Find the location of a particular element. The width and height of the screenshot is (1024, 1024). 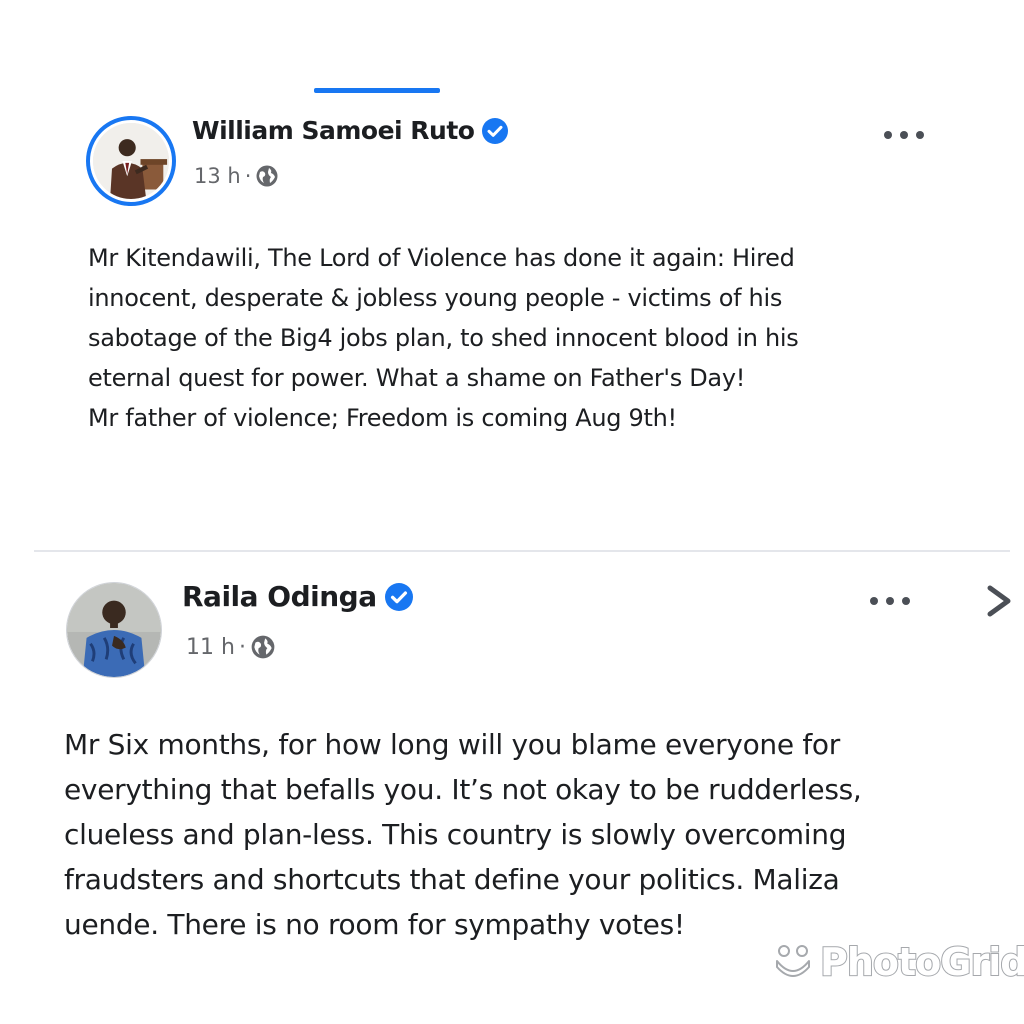

active-tab-indicator is located at coordinates (377, 90).